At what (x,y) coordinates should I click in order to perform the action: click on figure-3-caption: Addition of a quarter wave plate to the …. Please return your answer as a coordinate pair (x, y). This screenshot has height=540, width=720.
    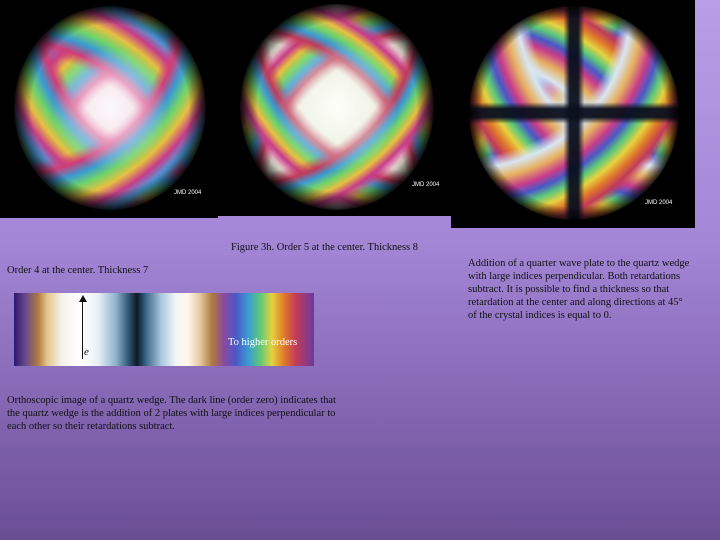
    Looking at the image, I should click on (579, 289).